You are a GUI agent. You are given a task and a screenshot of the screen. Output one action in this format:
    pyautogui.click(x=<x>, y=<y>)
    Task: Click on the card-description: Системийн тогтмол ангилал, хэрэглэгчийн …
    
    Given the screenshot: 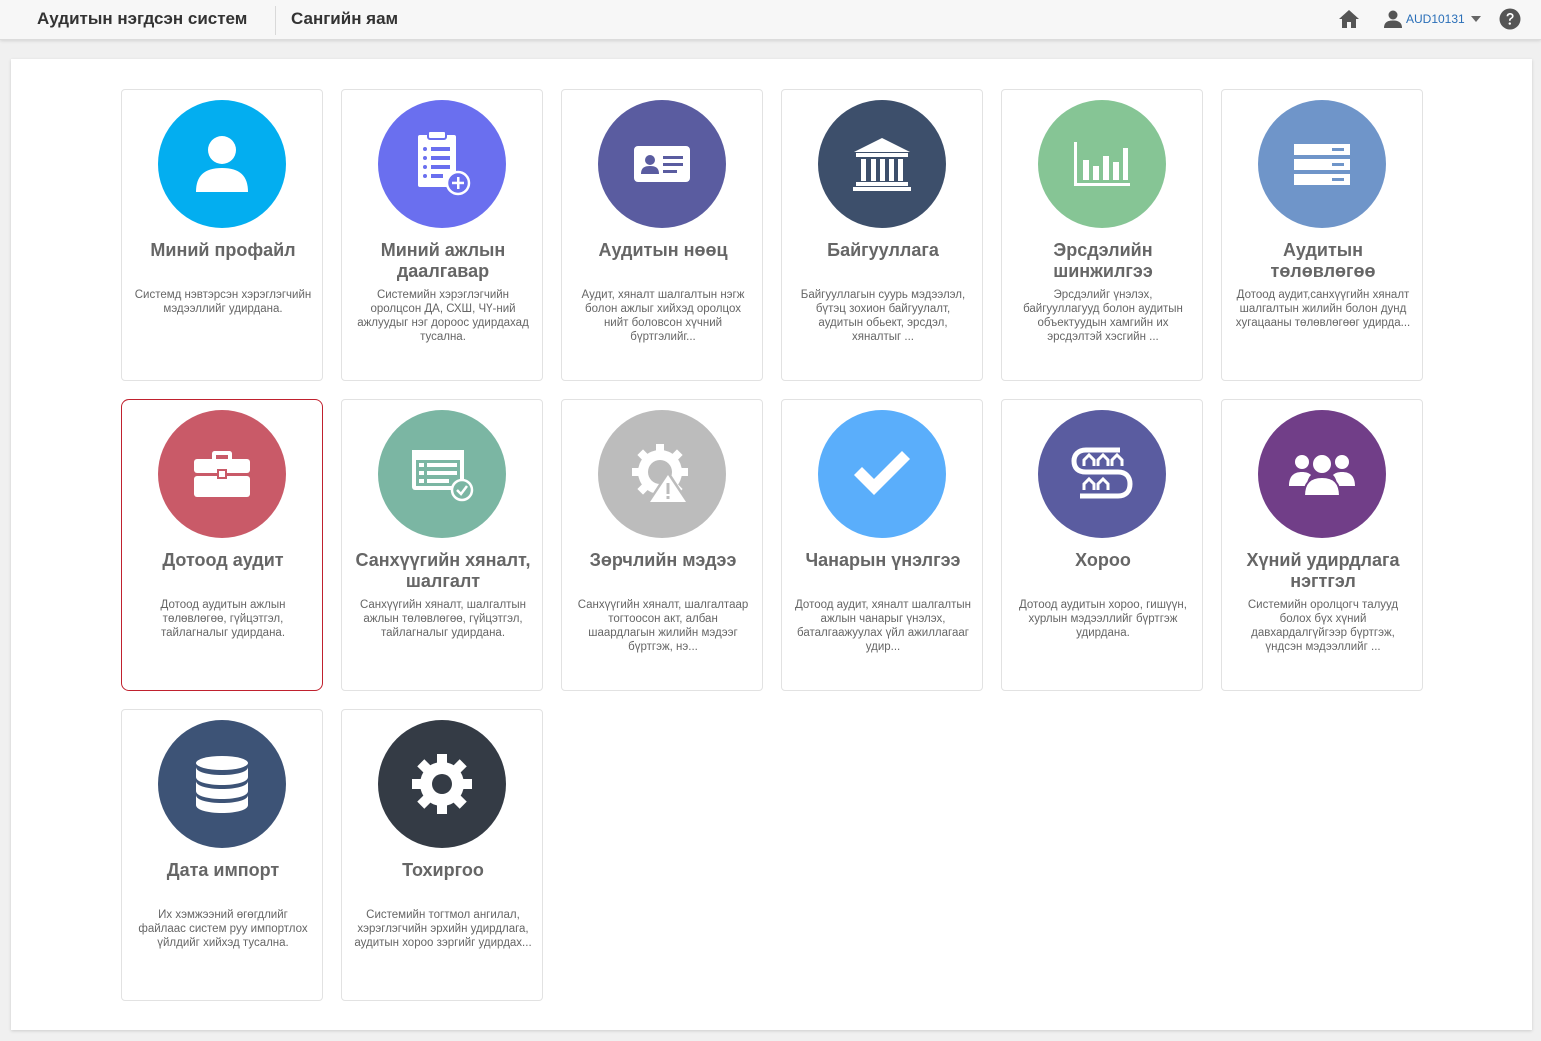 What is the action you would take?
    pyautogui.click(x=443, y=929)
    